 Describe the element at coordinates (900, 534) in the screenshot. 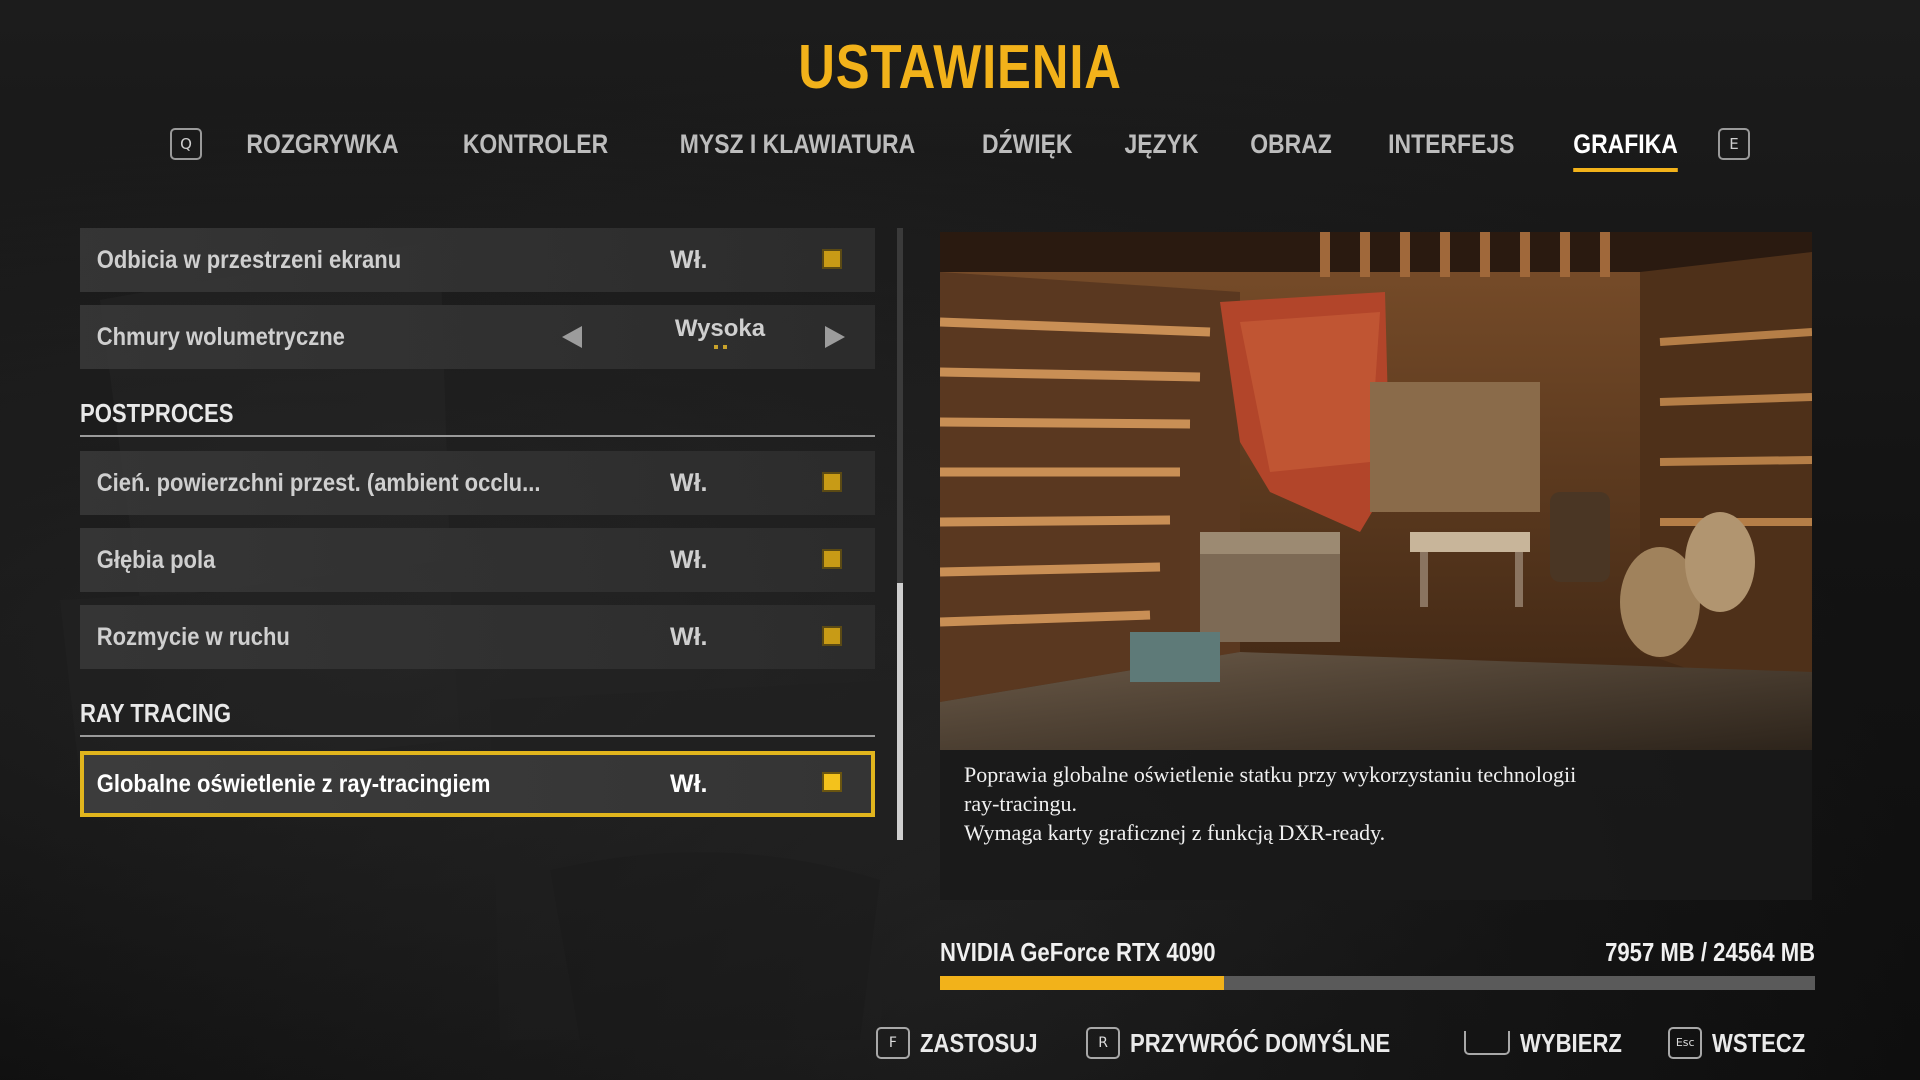

I see `settings-scrollbar` at that location.